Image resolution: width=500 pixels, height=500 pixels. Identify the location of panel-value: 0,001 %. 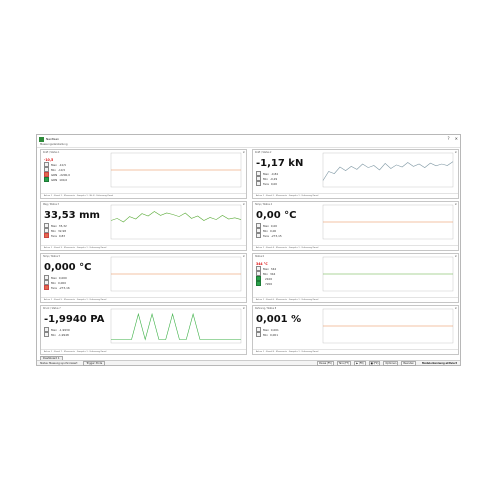
(279, 319).